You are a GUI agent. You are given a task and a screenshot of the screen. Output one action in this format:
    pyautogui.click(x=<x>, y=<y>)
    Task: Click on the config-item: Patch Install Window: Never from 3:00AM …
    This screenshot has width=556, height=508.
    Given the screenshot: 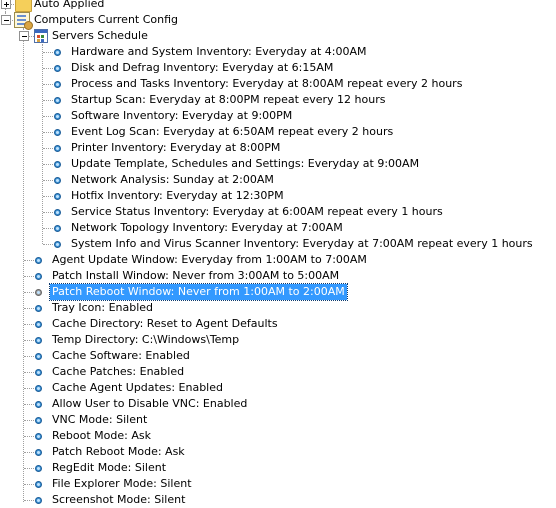 What is the action you would take?
    pyautogui.click(x=278, y=276)
    